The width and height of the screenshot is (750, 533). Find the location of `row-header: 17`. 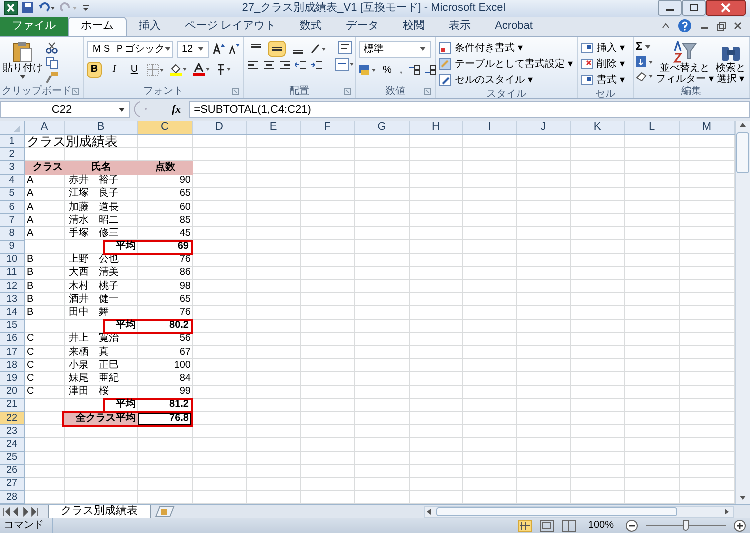

row-header: 17 is located at coordinates (12, 353).